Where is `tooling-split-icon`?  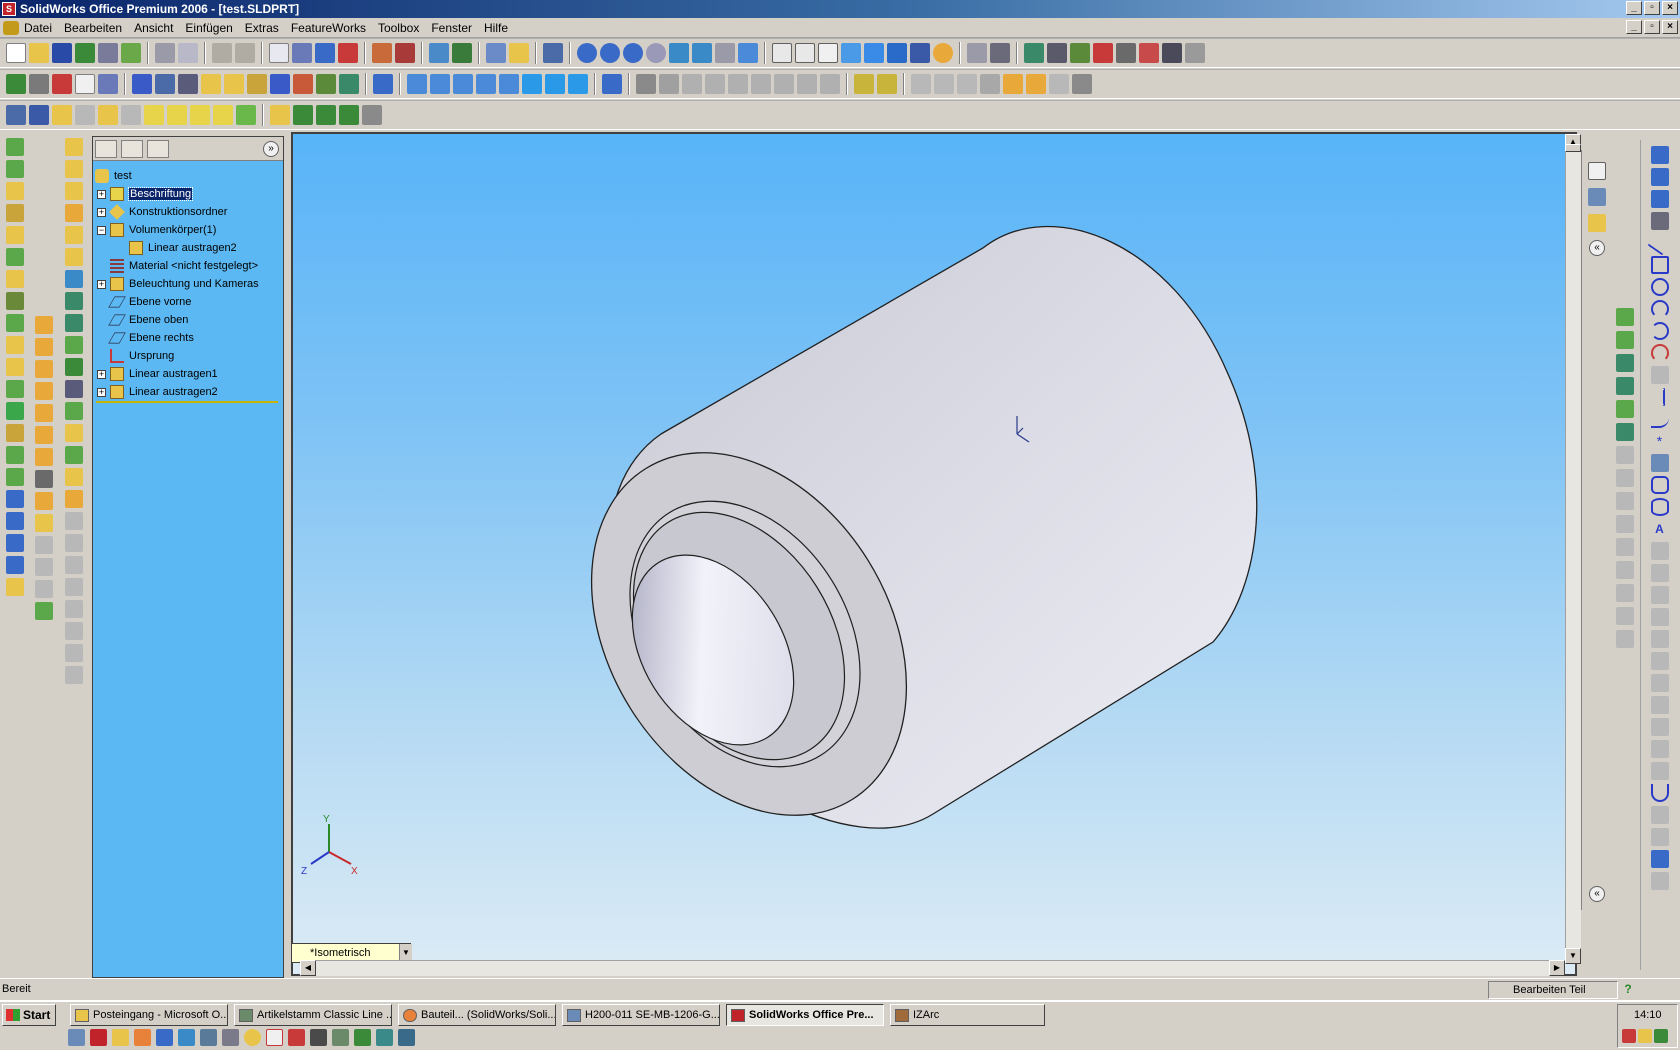 tooling-split-icon is located at coordinates (74, 433).